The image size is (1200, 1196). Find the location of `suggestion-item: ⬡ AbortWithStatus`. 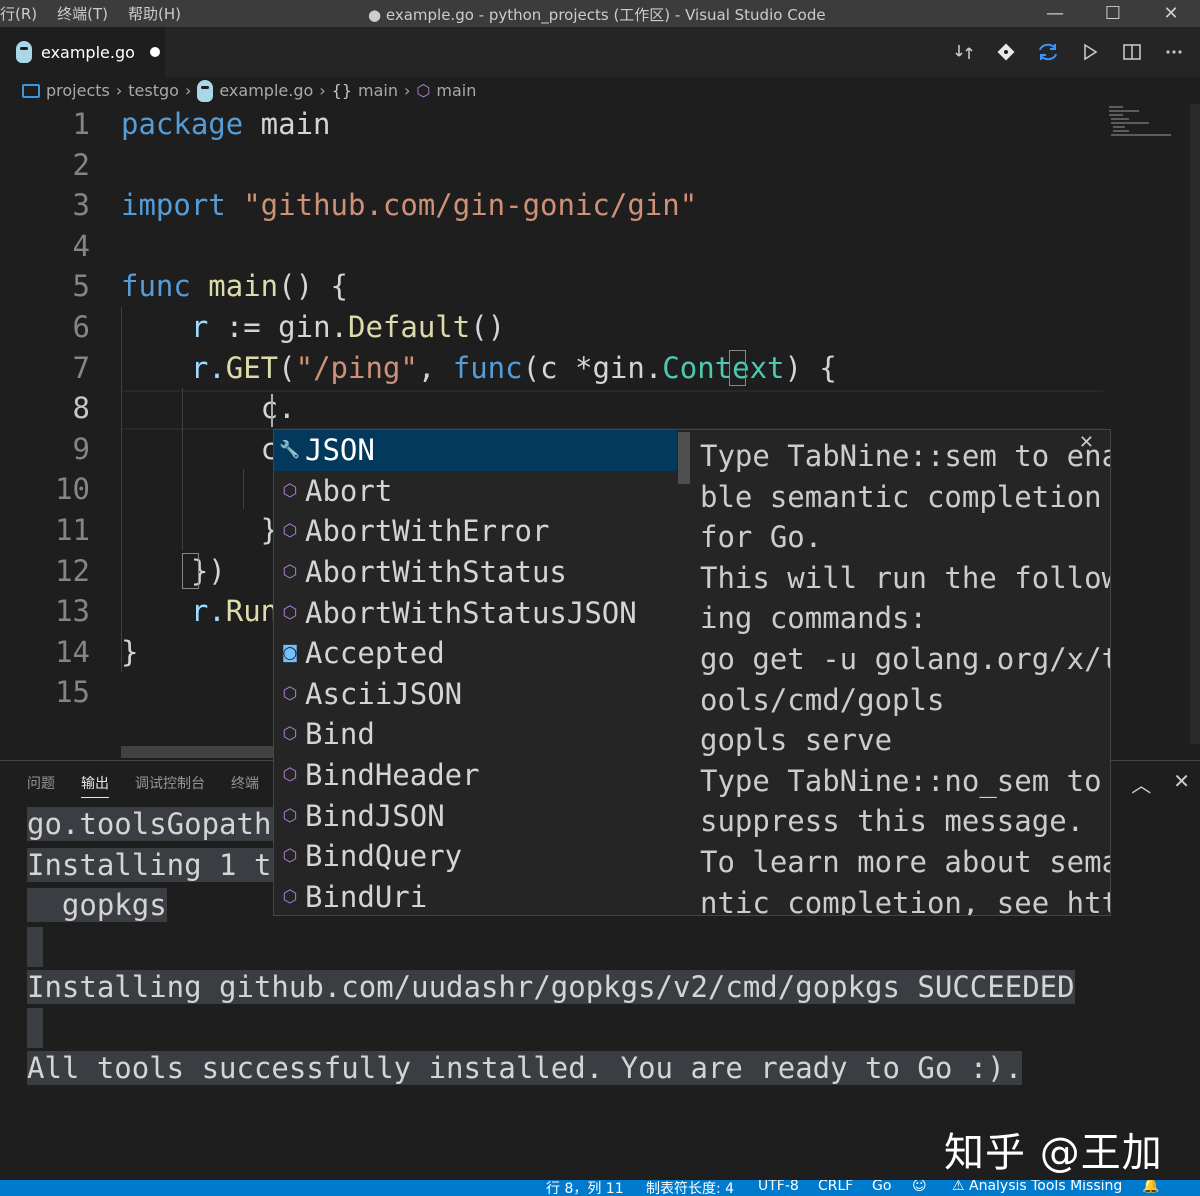

suggestion-item: ⬡ AbortWithStatus is located at coordinates (475, 572).